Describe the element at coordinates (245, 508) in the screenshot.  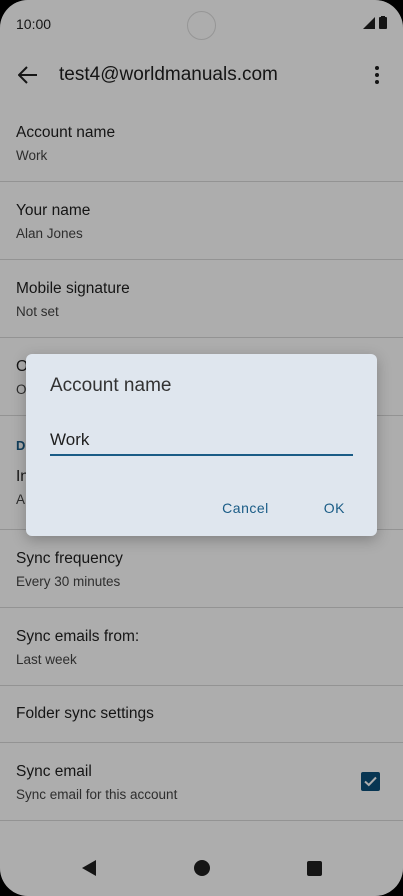
I see `cancel-button: Cancel` at that location.